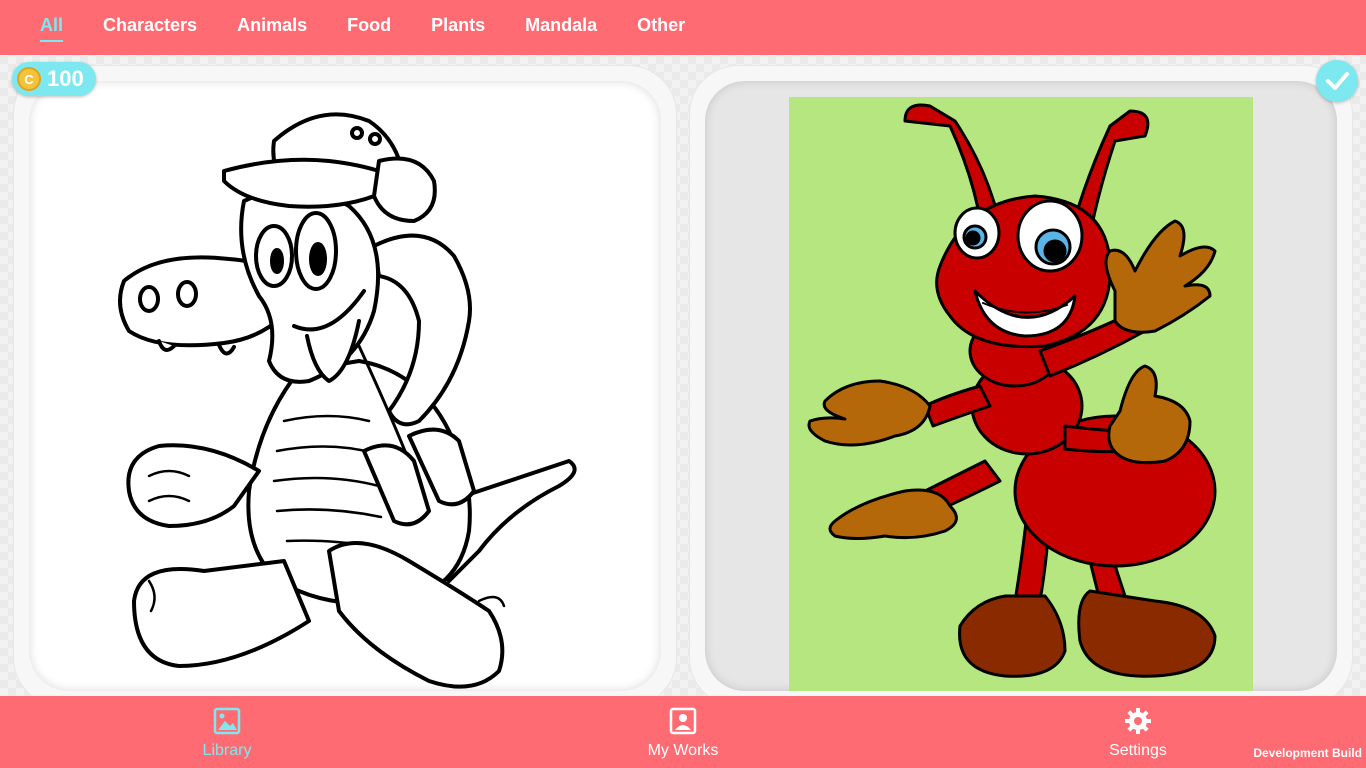 The width and height of the screenshot is (1366, 768). Describe the element at coordinates (1307, 753) in the screenshot. I see `development-build-label: Development Build` at that location.